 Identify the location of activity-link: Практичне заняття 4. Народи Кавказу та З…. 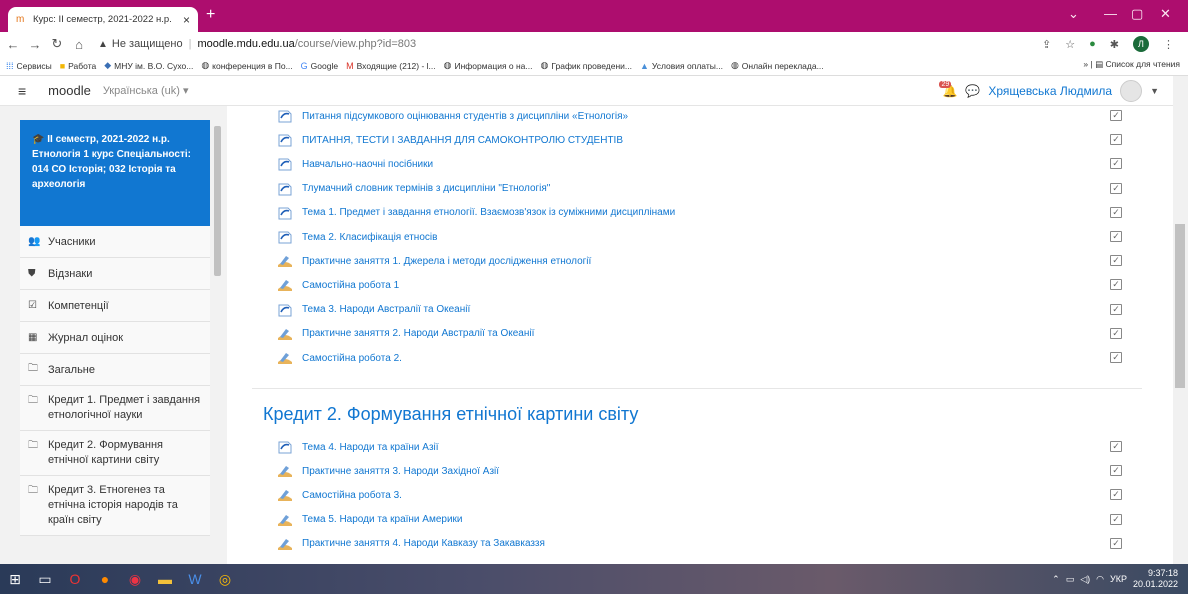
(411, 544).